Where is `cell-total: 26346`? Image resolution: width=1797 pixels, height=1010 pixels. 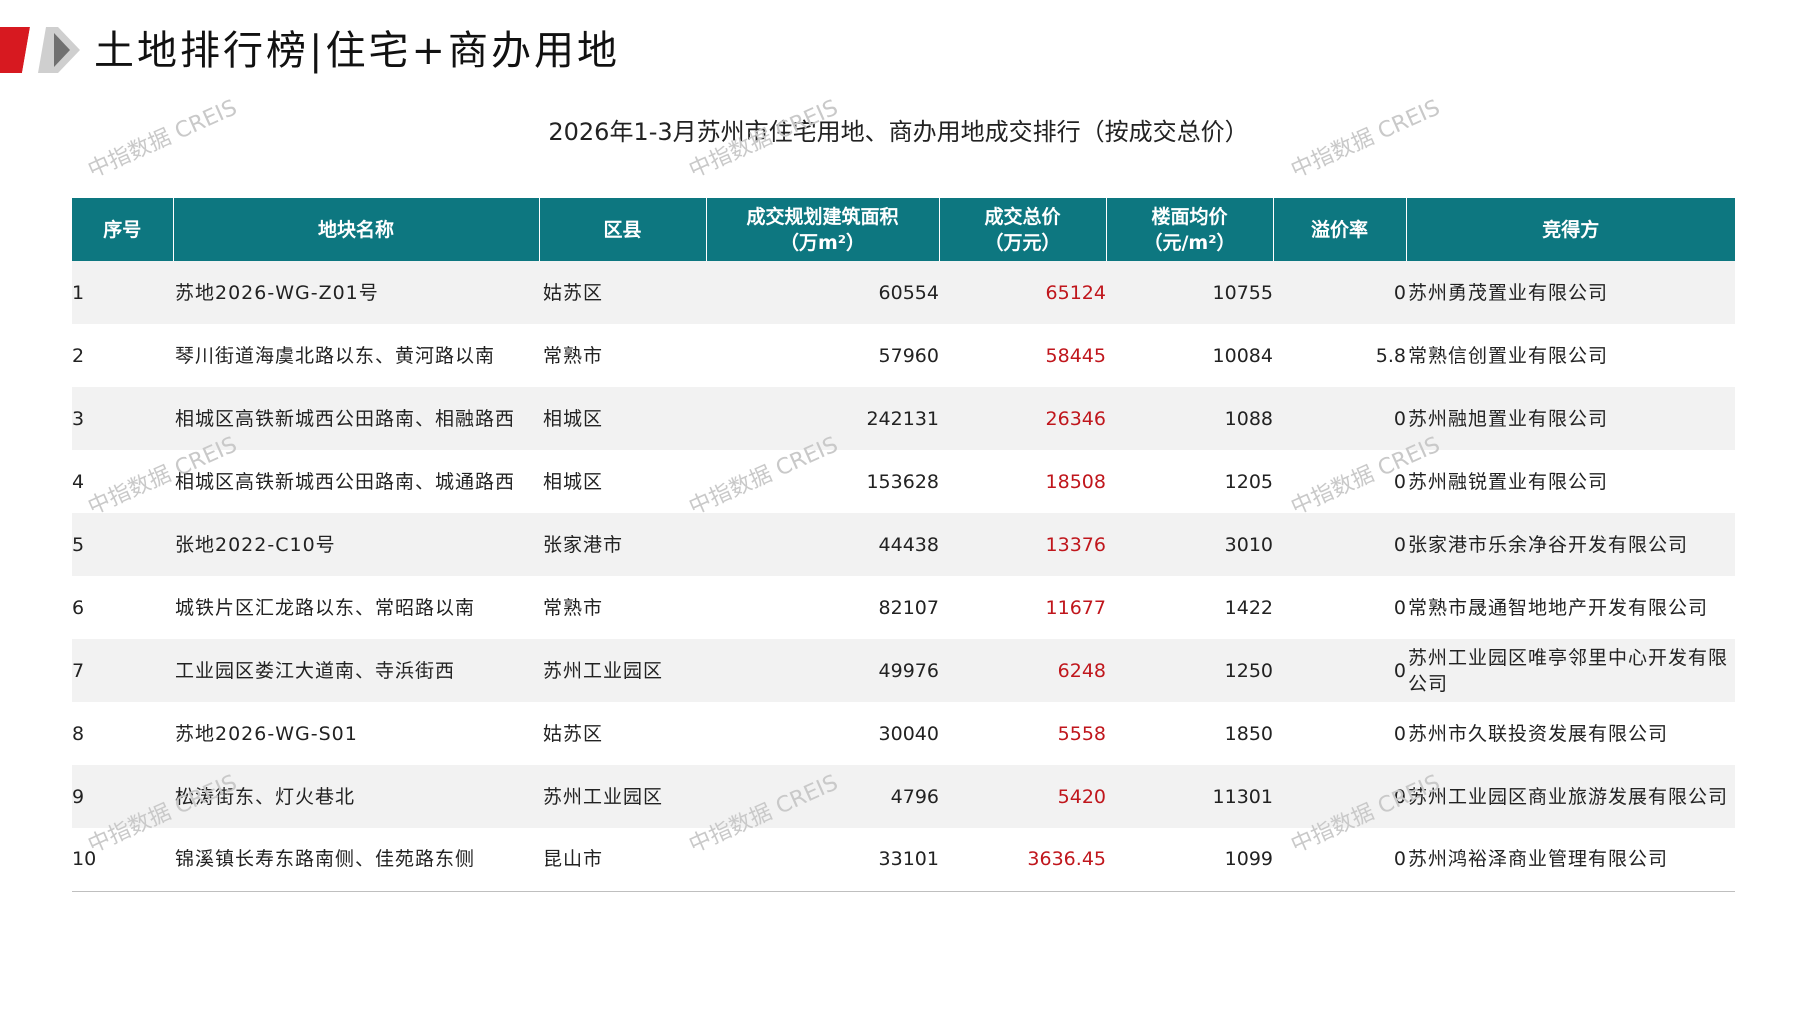 cell-total: 26346 is located at coordinates (1022, 418).